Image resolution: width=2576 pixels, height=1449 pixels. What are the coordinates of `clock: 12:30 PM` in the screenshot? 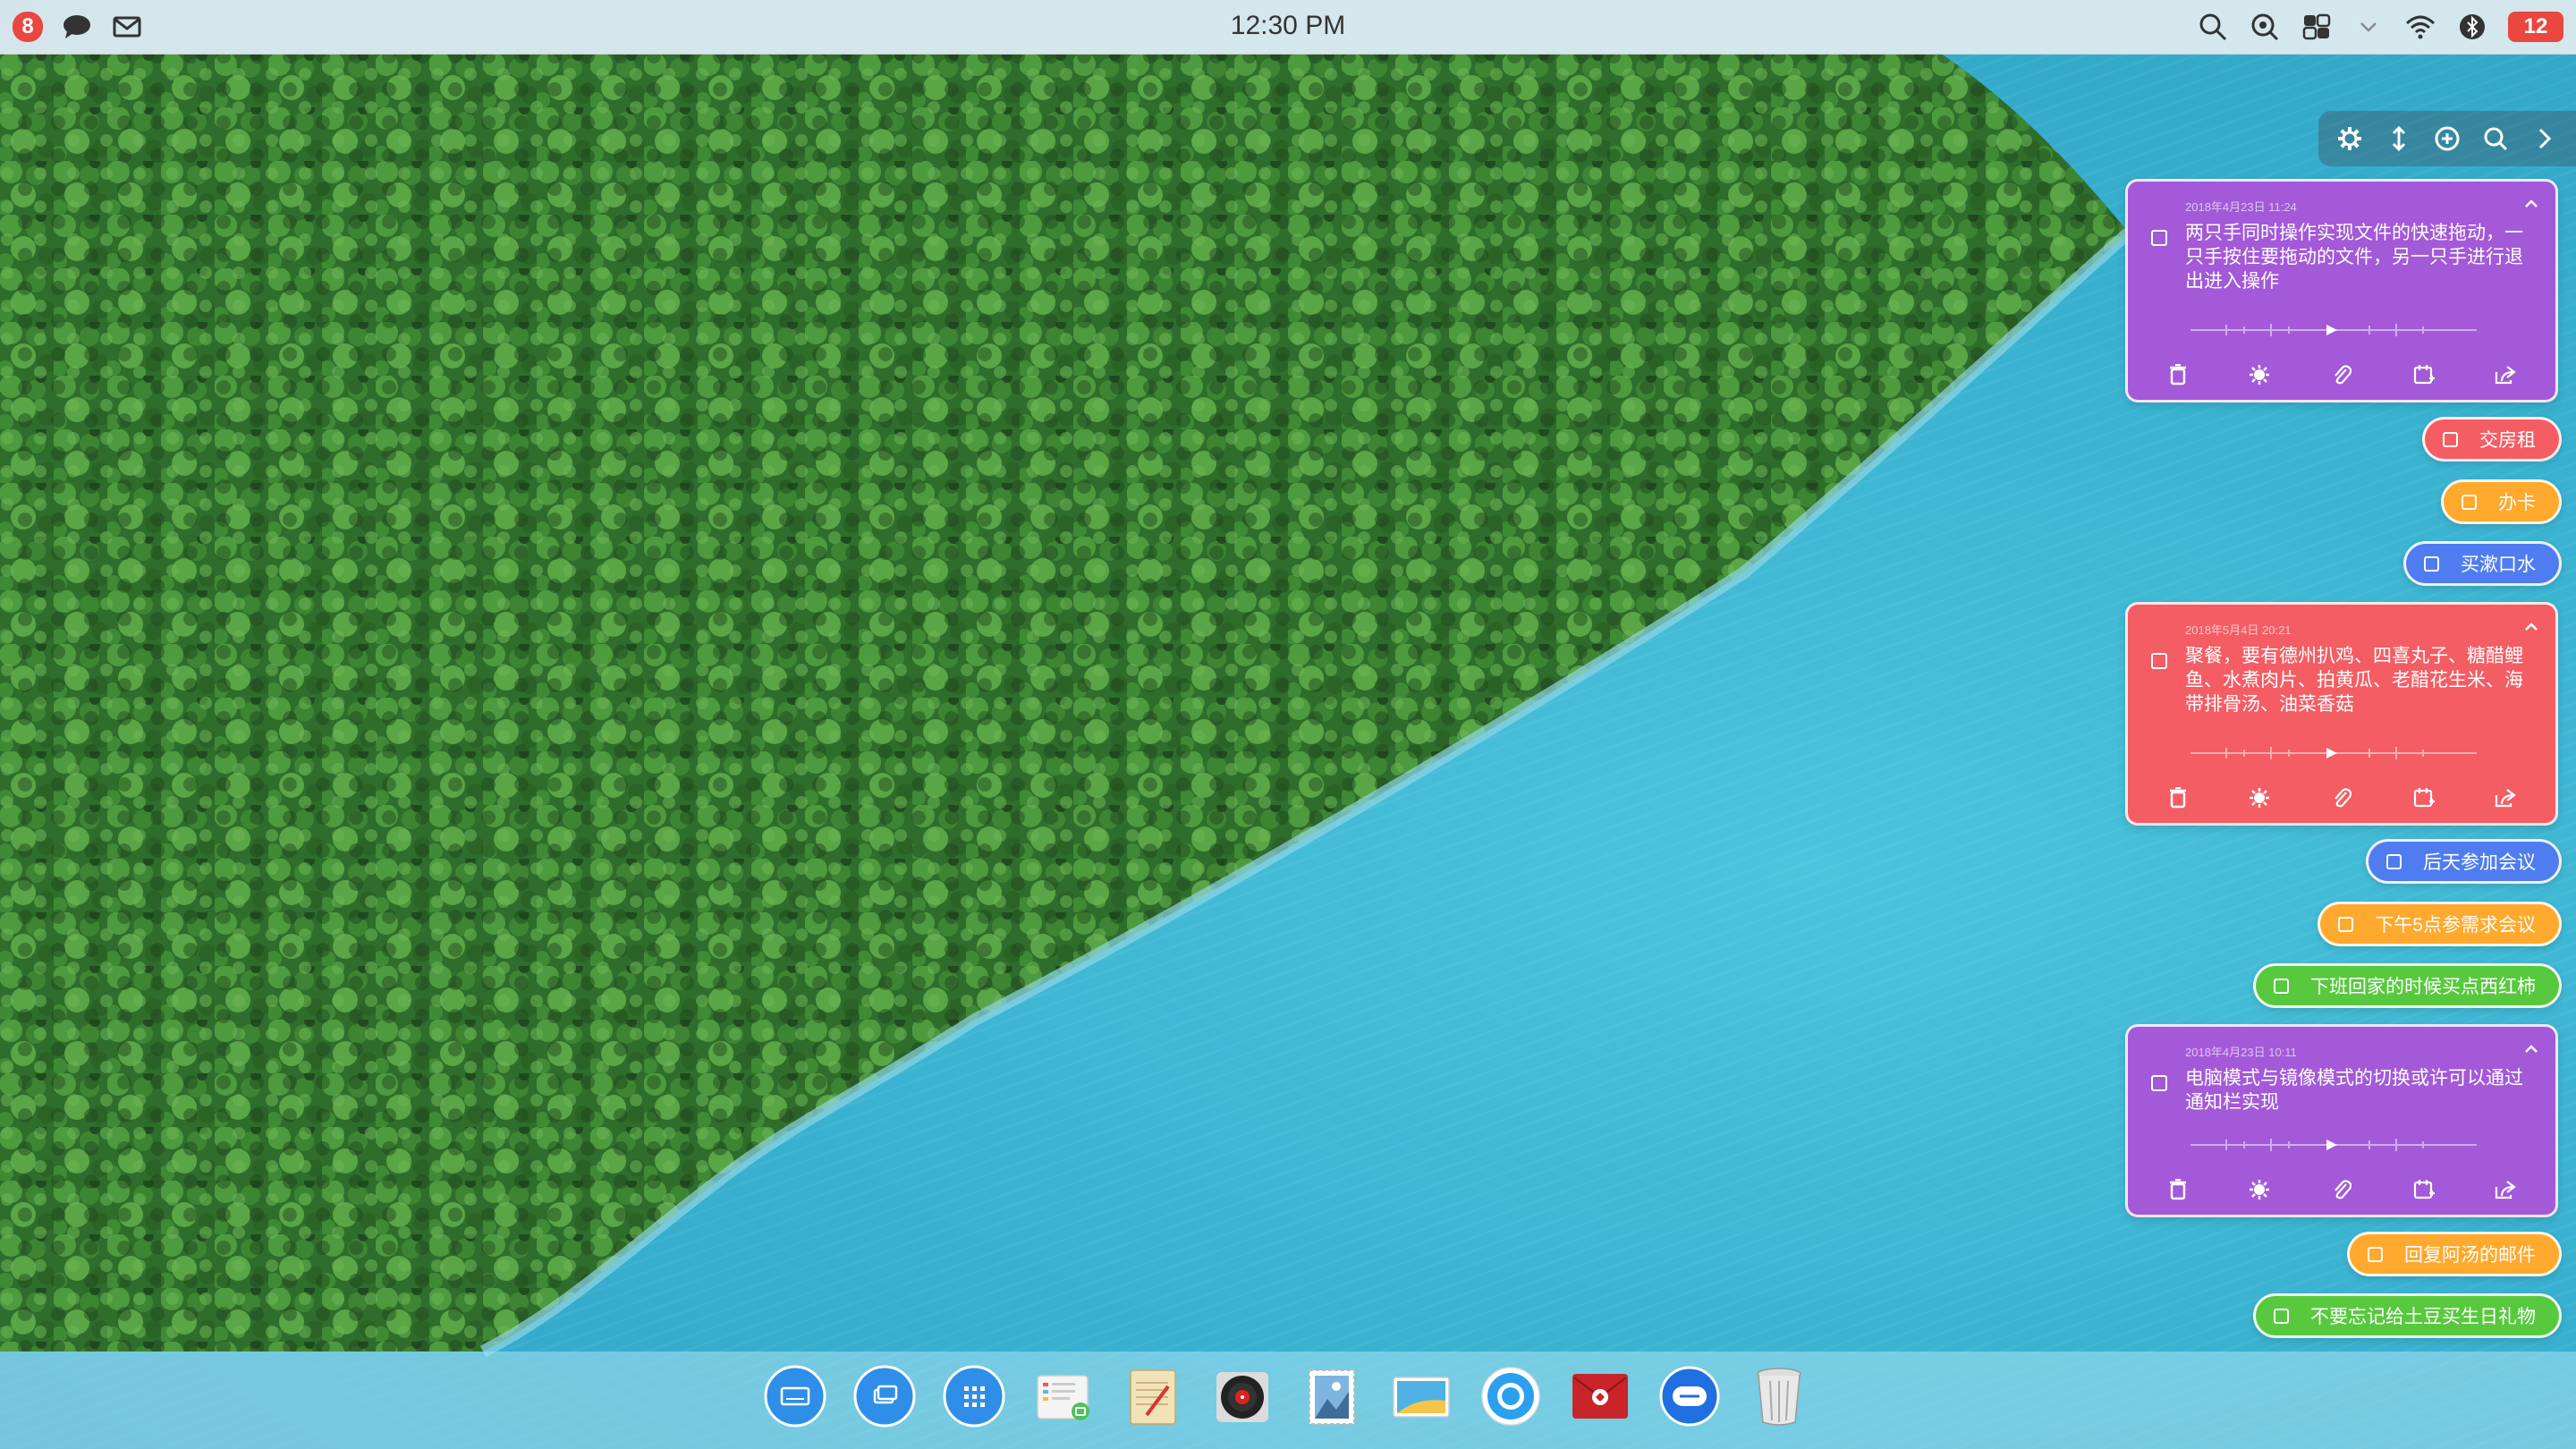 It's located at (1288, 26).